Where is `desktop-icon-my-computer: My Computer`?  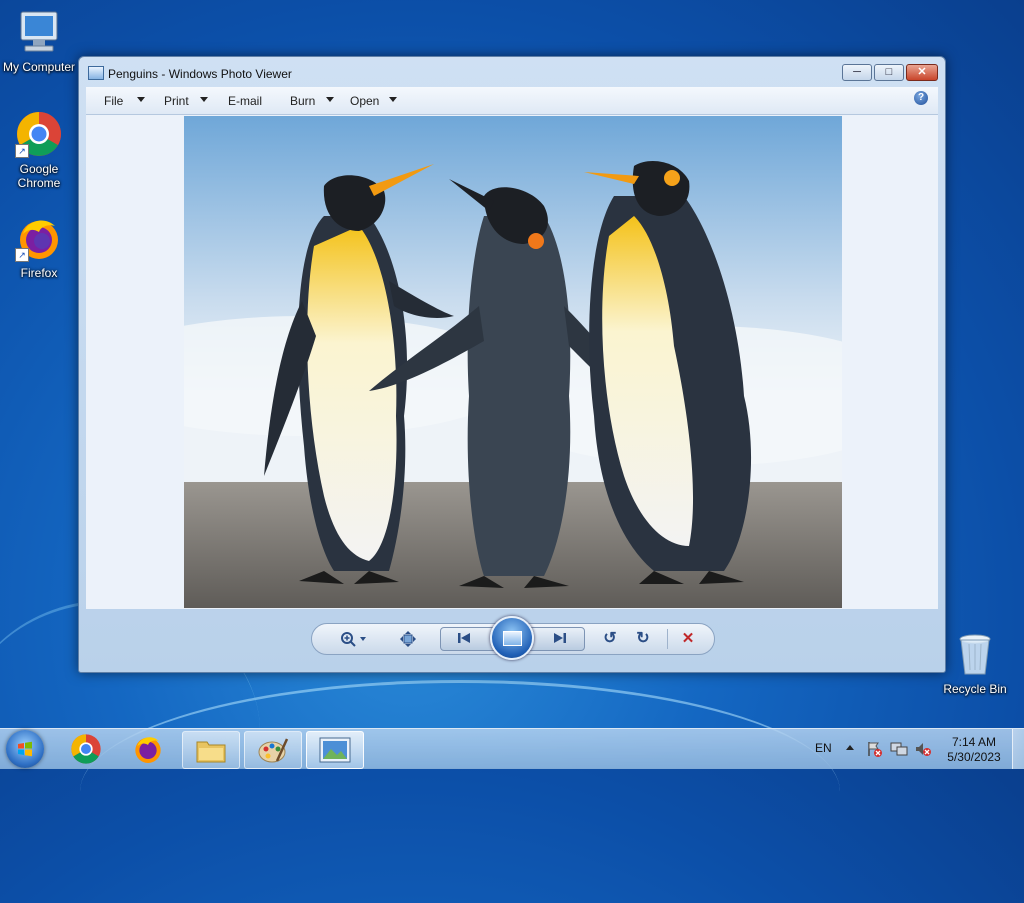 desktop-icon-my-computer: My Computer is located at coordinates (39, 41).